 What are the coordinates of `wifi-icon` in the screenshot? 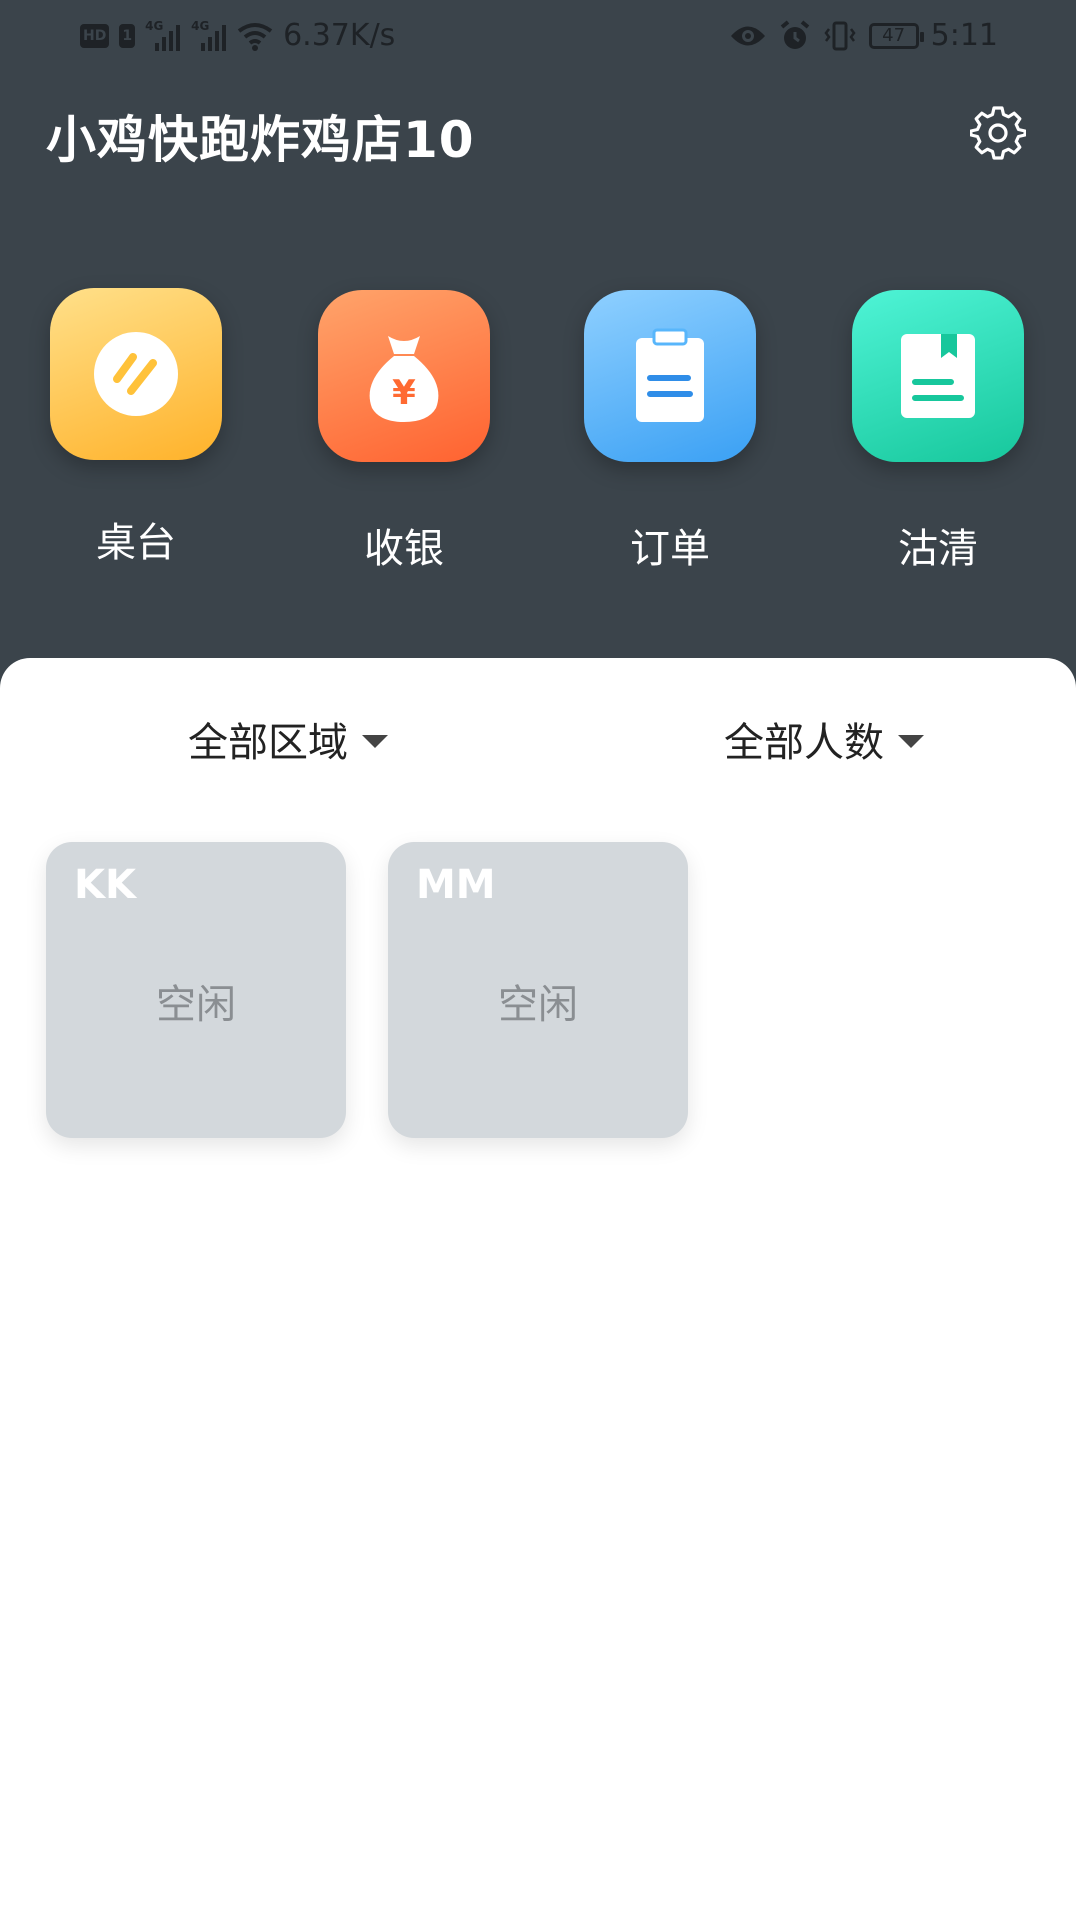 It's located at (255, 36).